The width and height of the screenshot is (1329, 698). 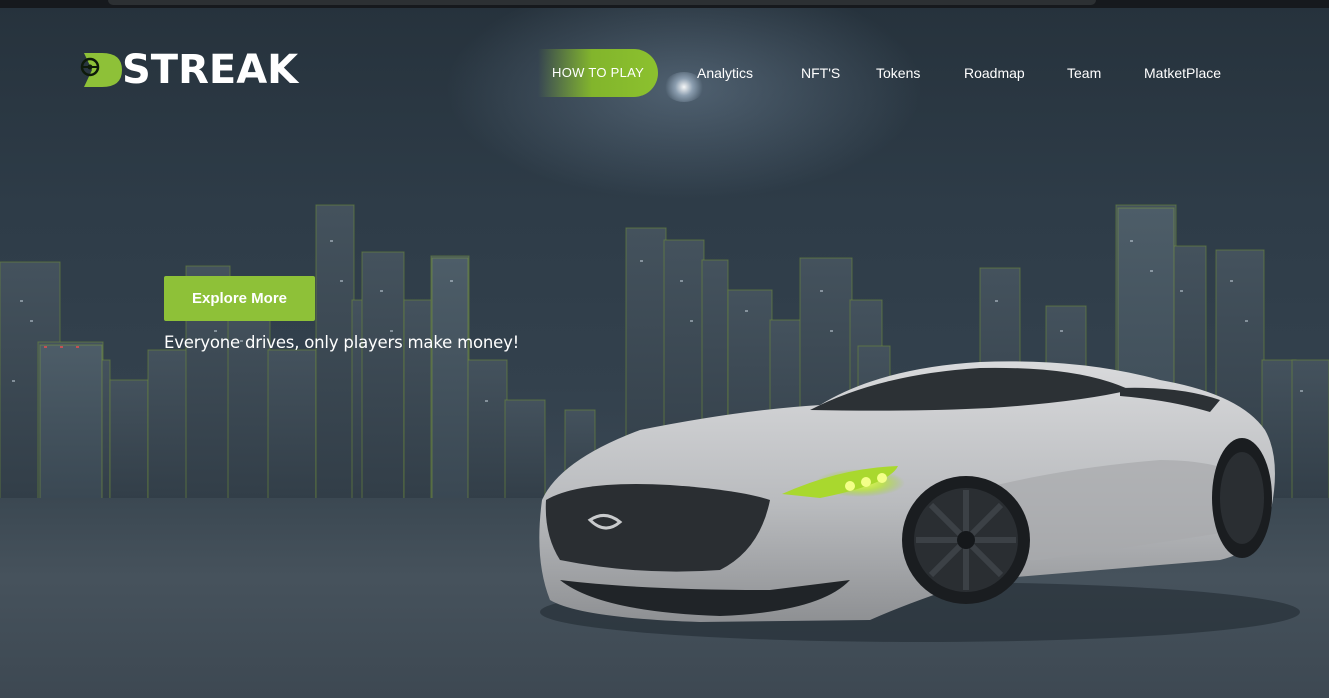 I want to click on nav-nfts: NFT'S, so click(x=820, y=73).